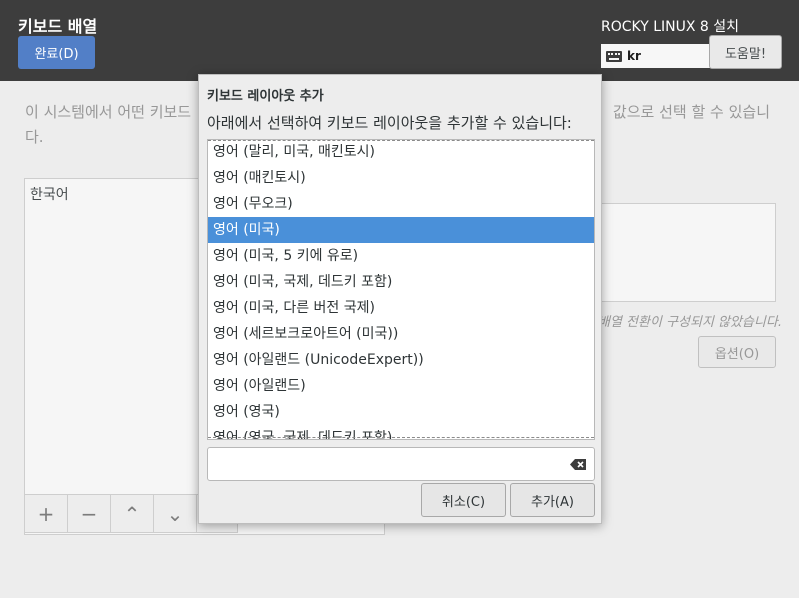 The image size is (799, 598). Describe the element at coordinates (389, 123) in the screenshot. I see `dialog-description: 아래에서 선택하여 키보드 레이아웃을 추가할 수 있습니다:` at that location.